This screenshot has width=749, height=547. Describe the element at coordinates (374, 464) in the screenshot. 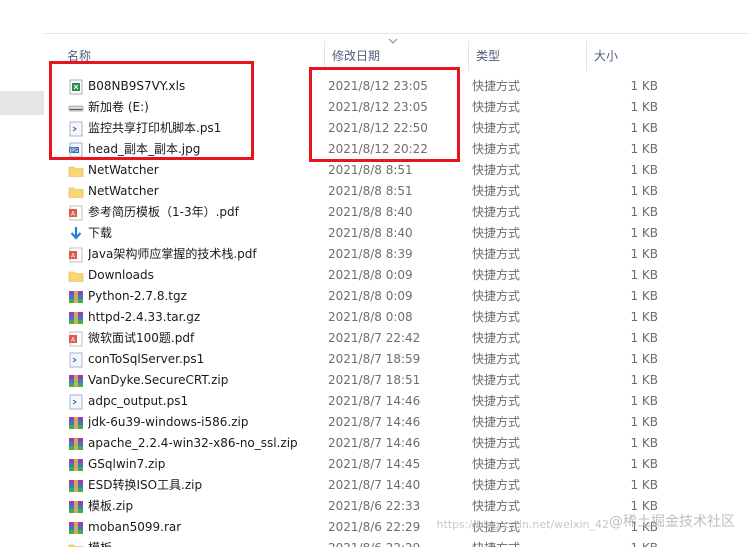

I see `file-modified-date: 2021/8/7 14:45` at that location.